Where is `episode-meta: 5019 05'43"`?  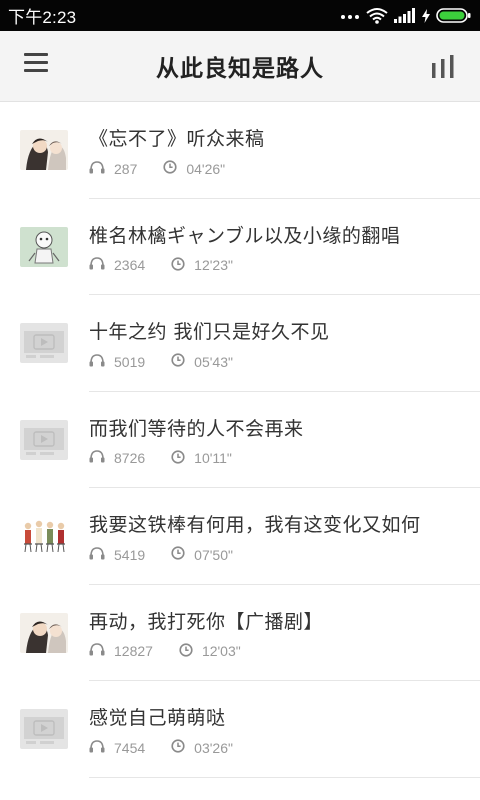 episode-meta: 5019 05'43" is located at coordinates (161, 361).